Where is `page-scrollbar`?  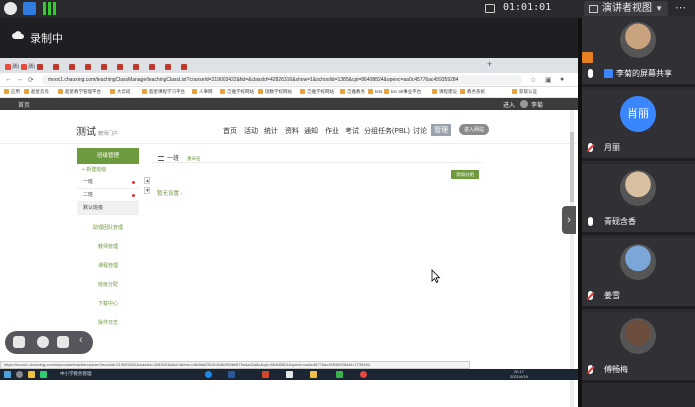
page-scrollbar is located at coordinates (572, 258).